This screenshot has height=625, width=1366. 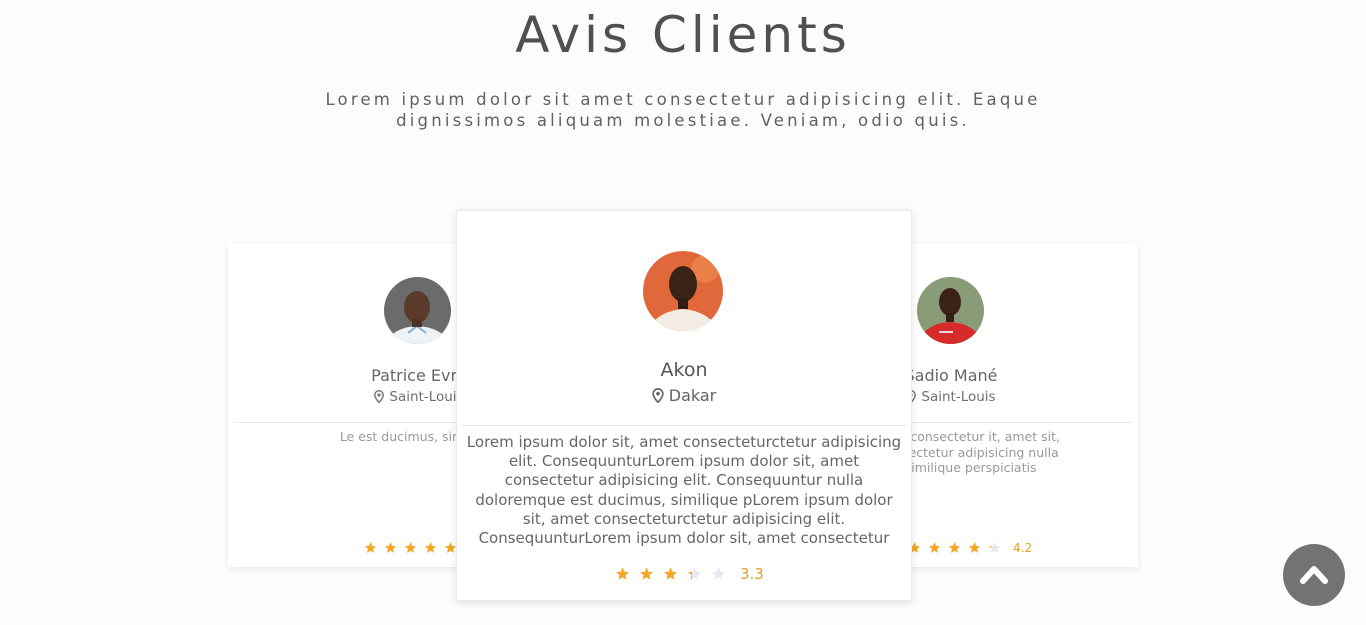 I want to click on star-rating, so click(x=414, y=546).